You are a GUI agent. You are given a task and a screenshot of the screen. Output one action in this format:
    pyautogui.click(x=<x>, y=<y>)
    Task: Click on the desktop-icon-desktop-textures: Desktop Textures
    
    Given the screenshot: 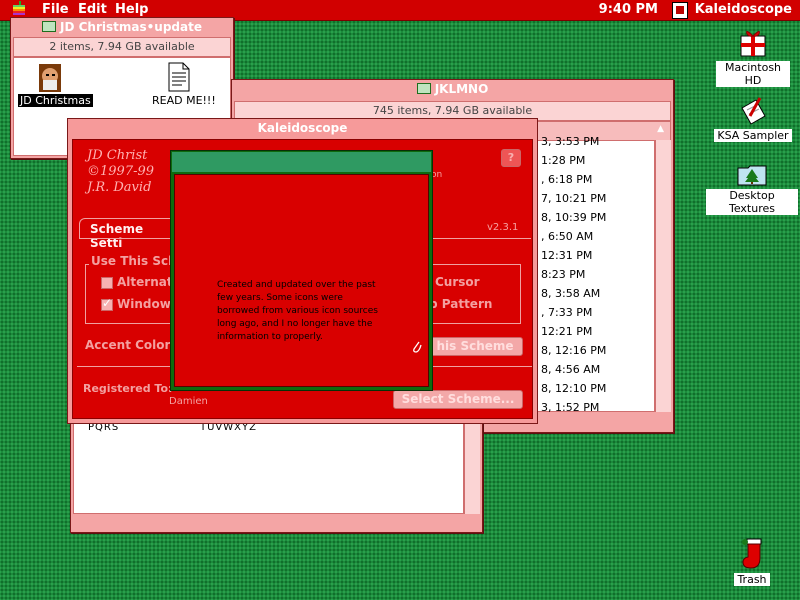 What is the action you would take?
    pyautogui.click(x=752, y=189)
    